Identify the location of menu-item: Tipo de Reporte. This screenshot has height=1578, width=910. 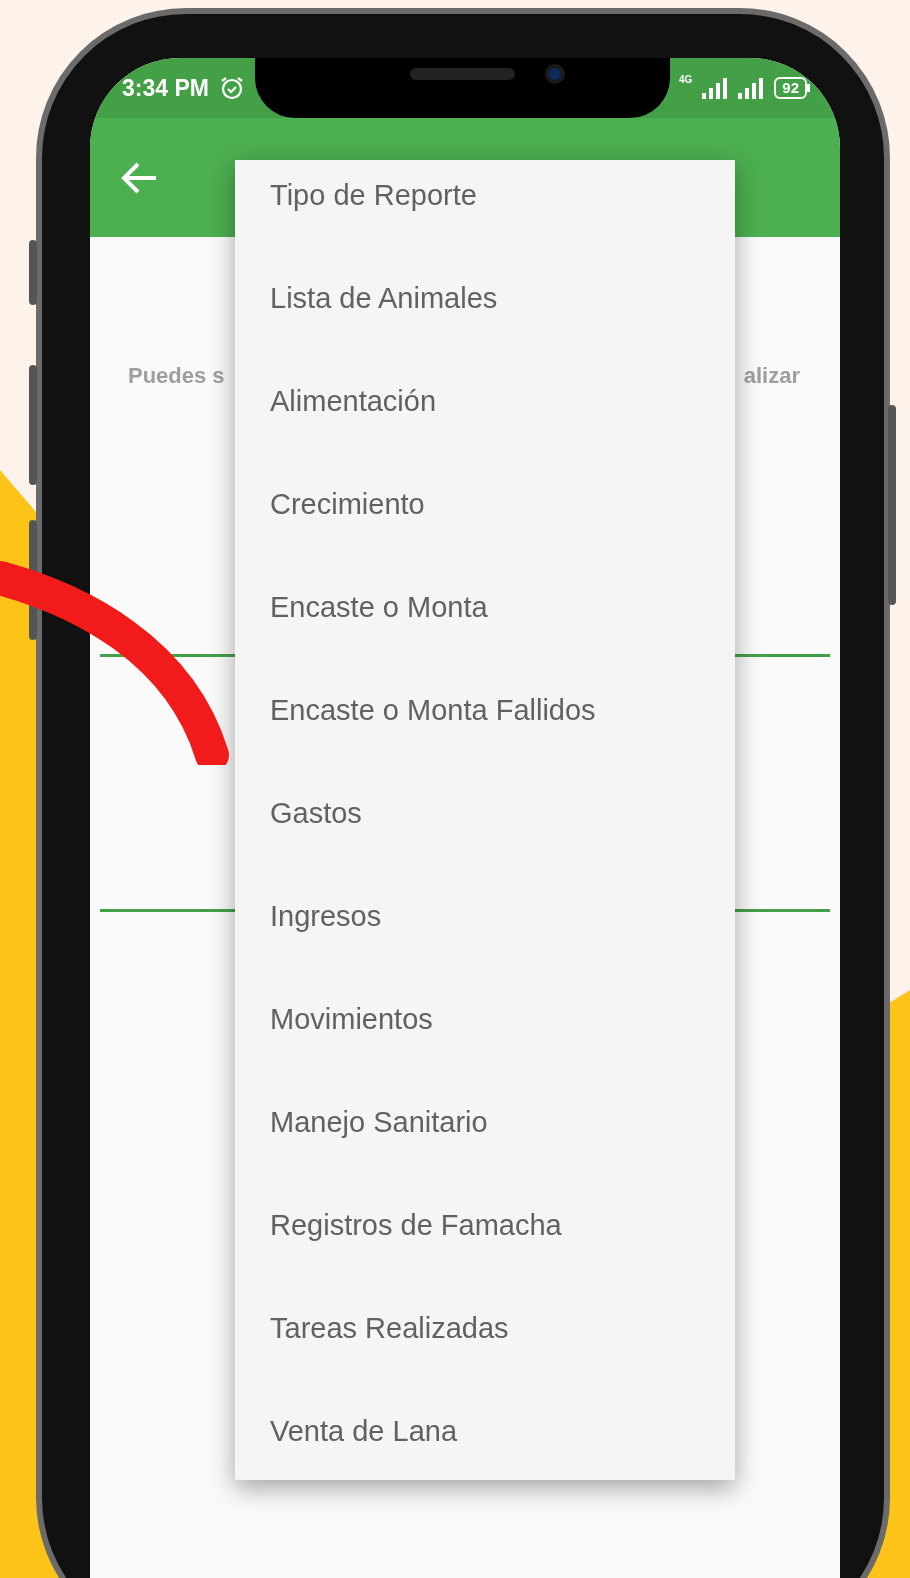
(373, 228).